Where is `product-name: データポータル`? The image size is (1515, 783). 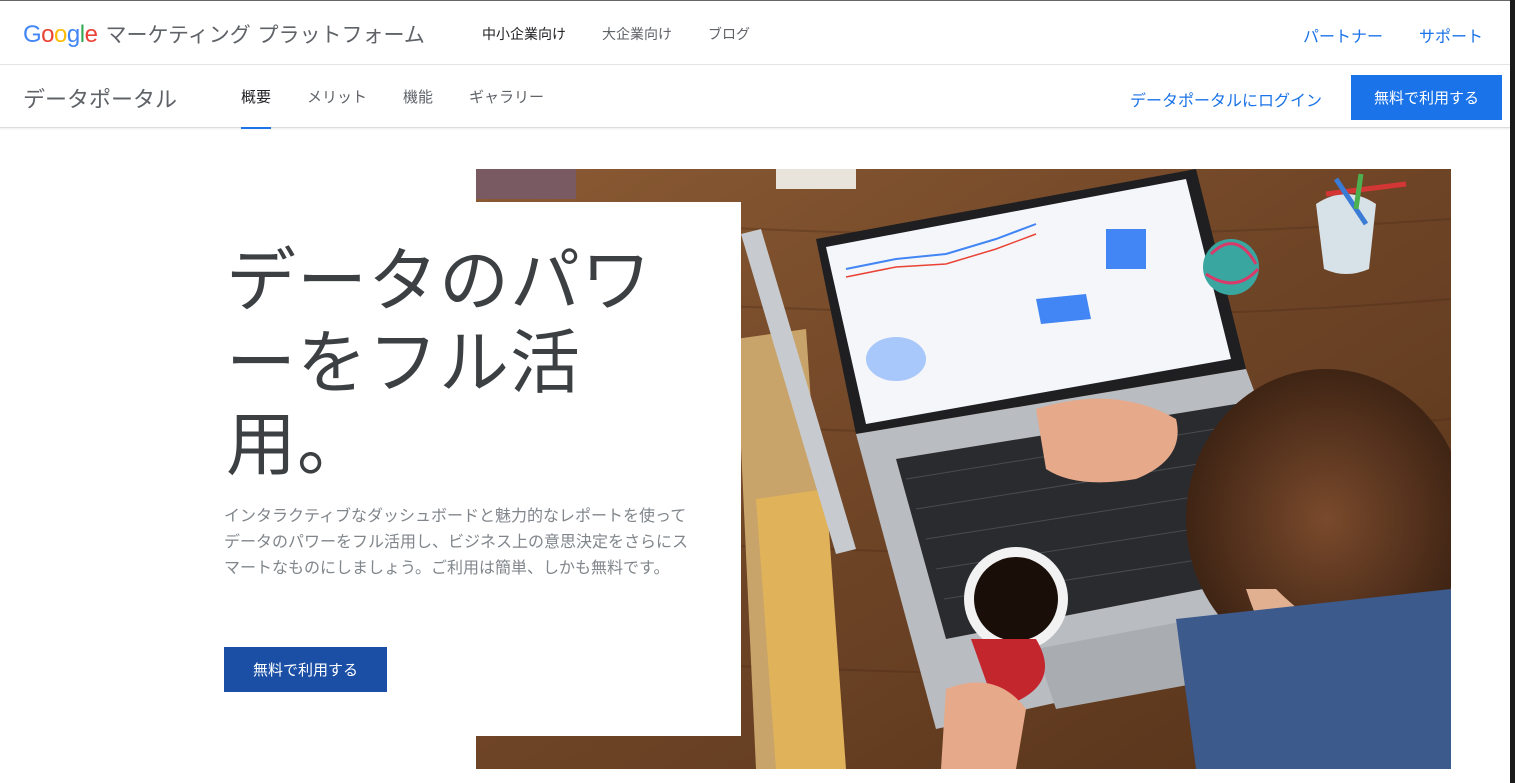
product-name: データポータル is located at coordinates (100, 98).